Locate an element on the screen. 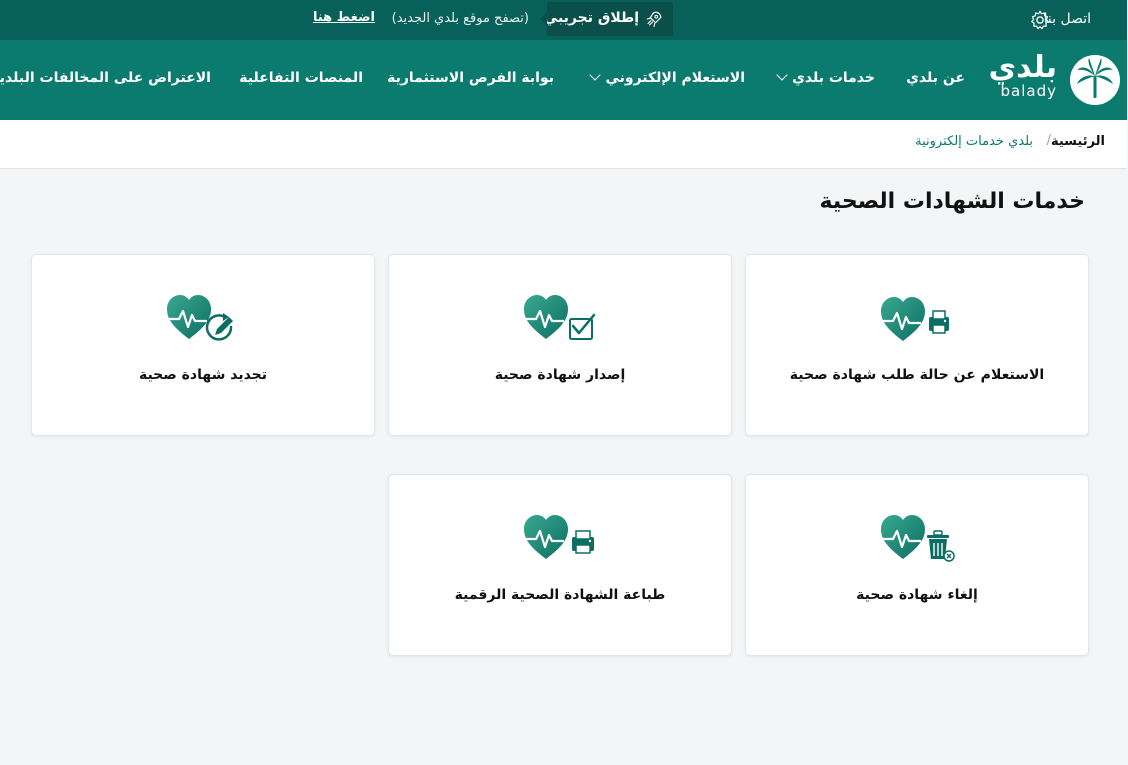 This screenshot has height=765, width=1128. card-renew-certificate: تجديد شهادة صحية is located at coordinates (204, 345).